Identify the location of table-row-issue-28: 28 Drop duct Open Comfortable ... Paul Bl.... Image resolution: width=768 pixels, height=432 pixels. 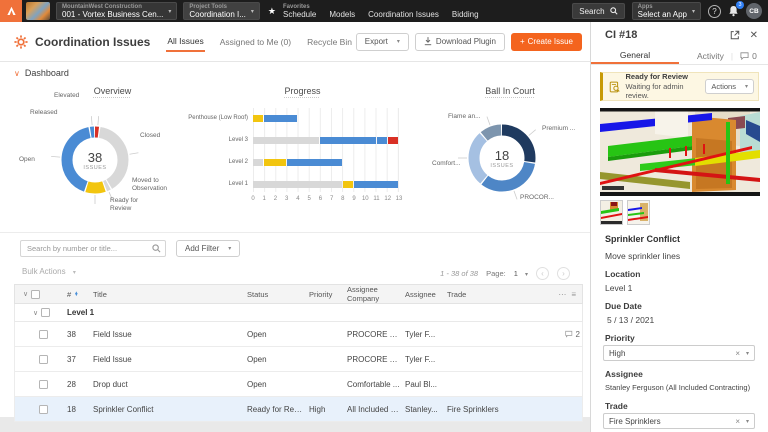
(298, 384).